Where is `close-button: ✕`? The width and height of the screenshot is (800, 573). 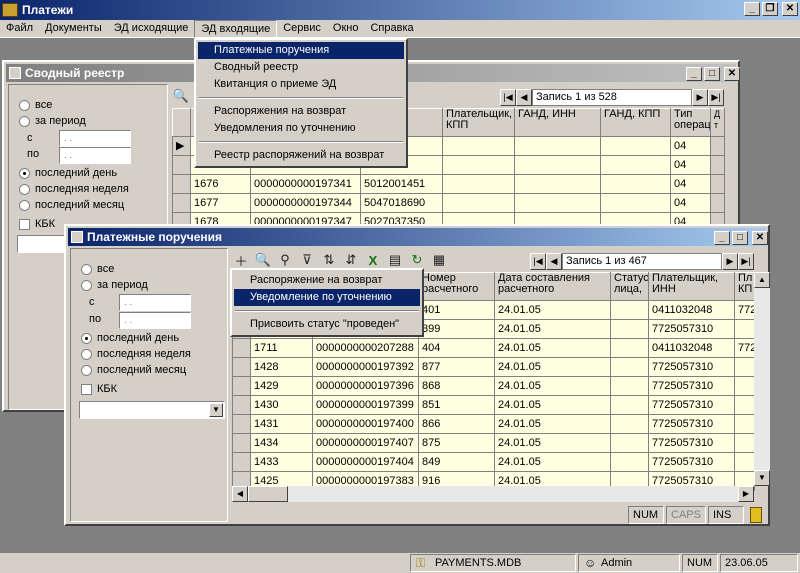 close-button: ✕ is located at coordinates (790, 9).